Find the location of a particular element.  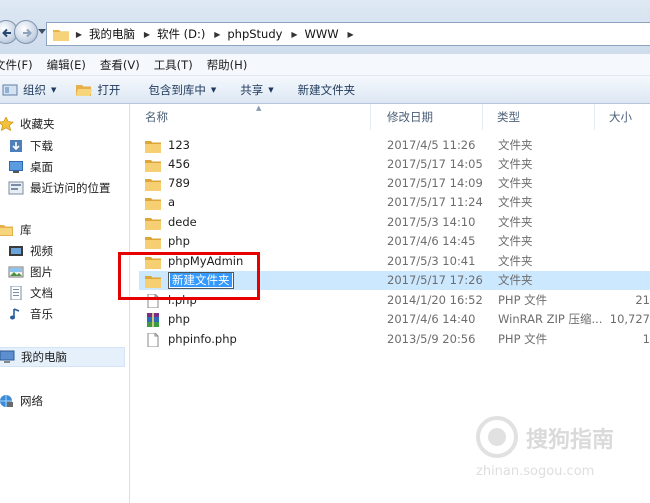

annotation-highlight-box is located at coordinates (189, 276).